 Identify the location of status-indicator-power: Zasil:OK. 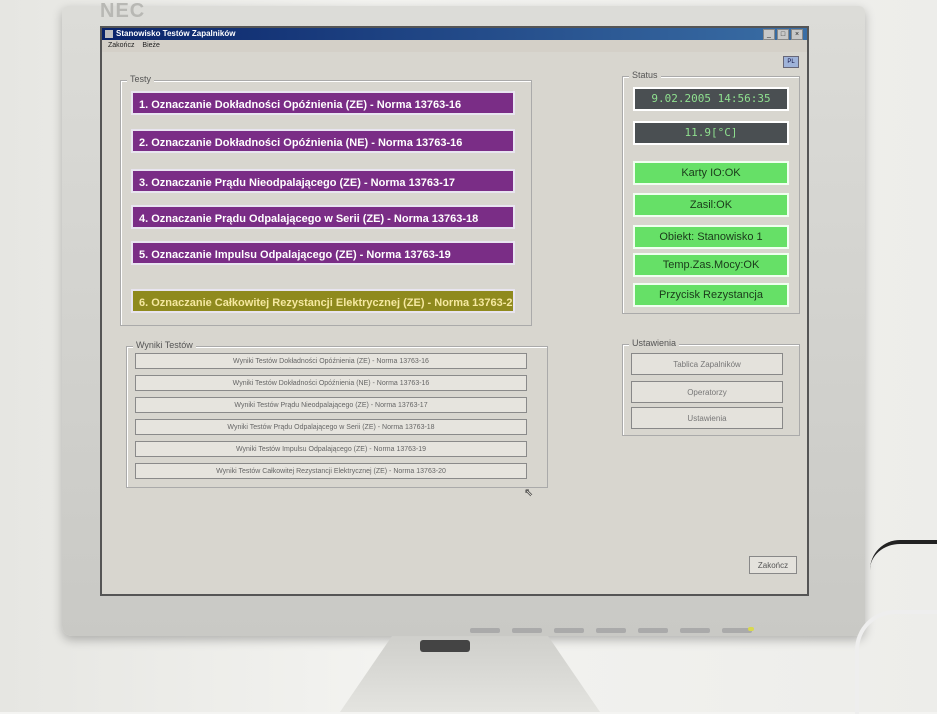
(711, 205).